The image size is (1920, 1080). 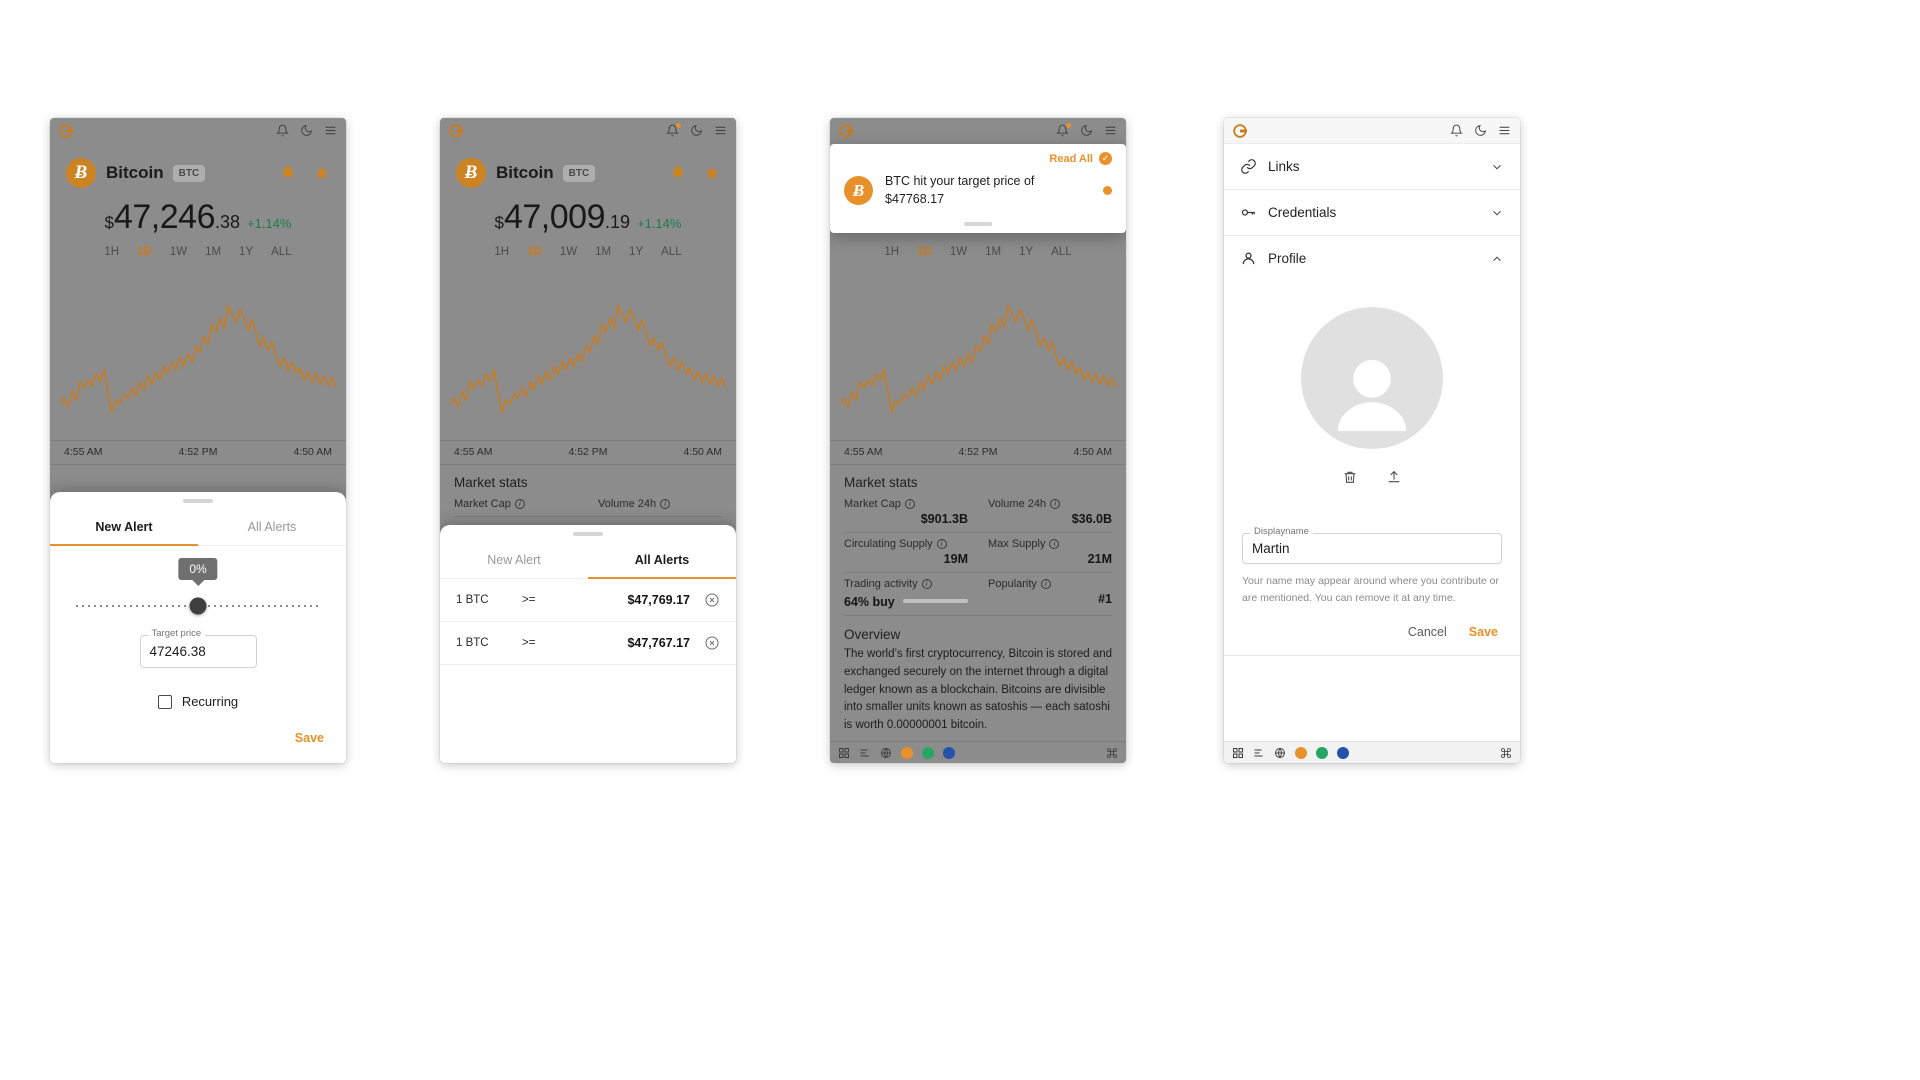 What do you see at coordinates (198, 651) in the screenshot?
I see `target-price-input: 47246.38` at bounding box center [198, 651].